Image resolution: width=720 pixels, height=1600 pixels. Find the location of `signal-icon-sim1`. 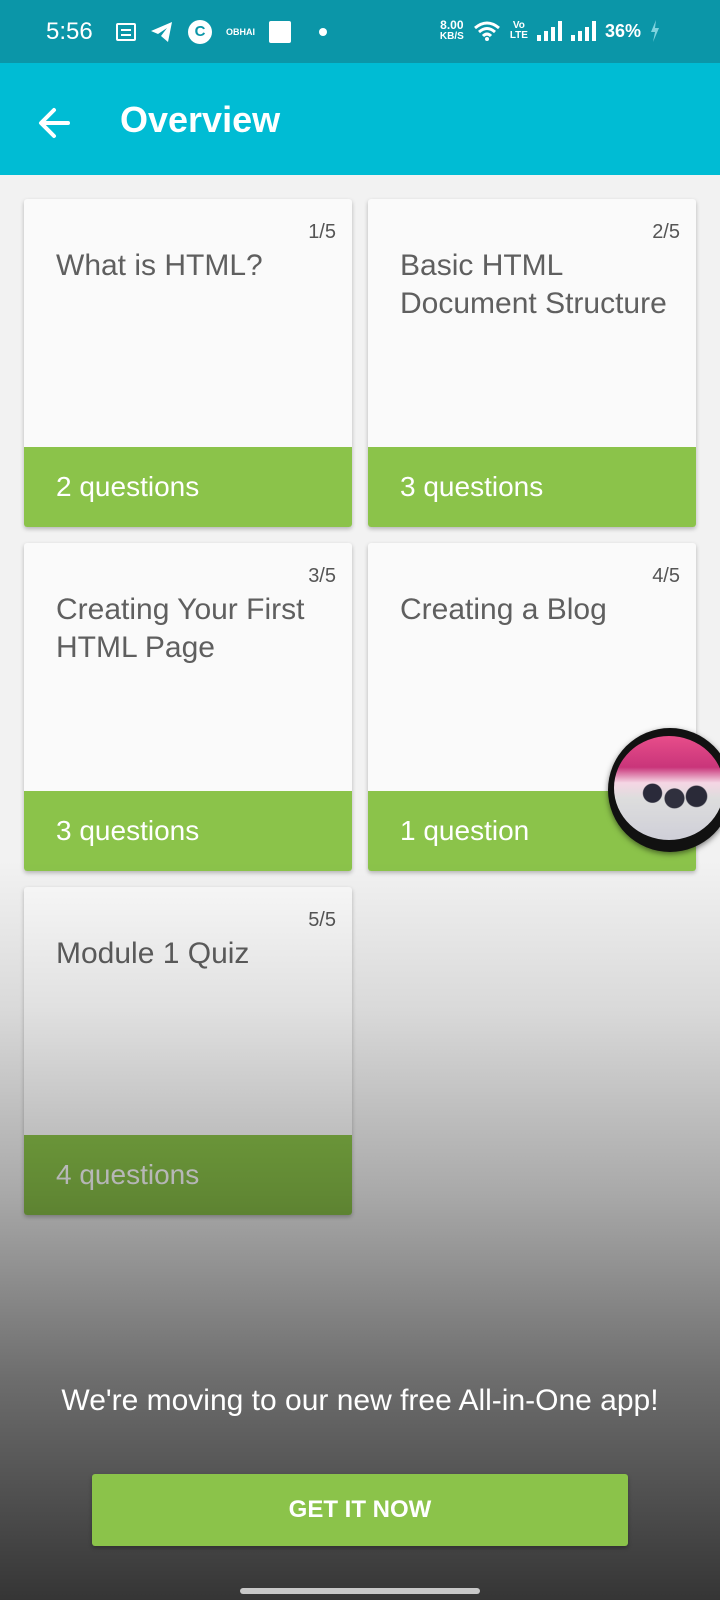

signal-icon-sim1 is located at coordinates (549, 31).